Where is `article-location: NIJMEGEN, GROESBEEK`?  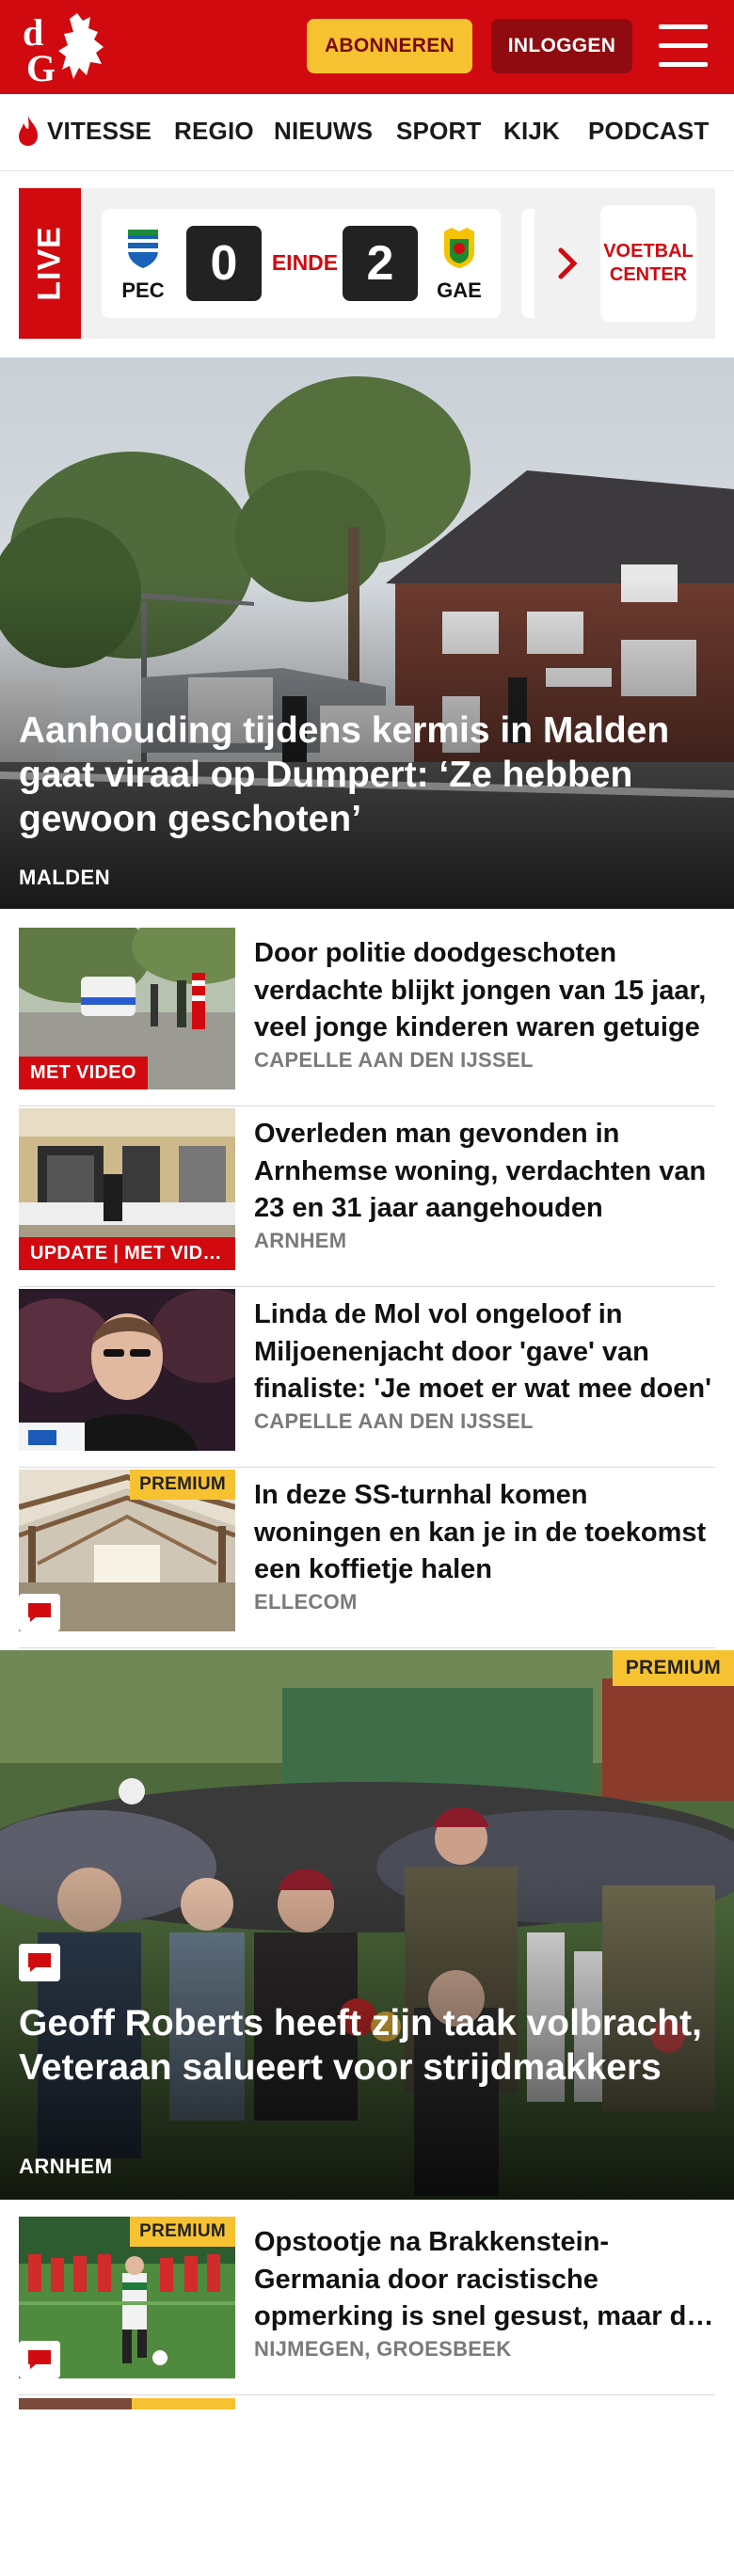
article-location: NIJMEGEN, GROESBEEK is located at coordinates (383, 2349).